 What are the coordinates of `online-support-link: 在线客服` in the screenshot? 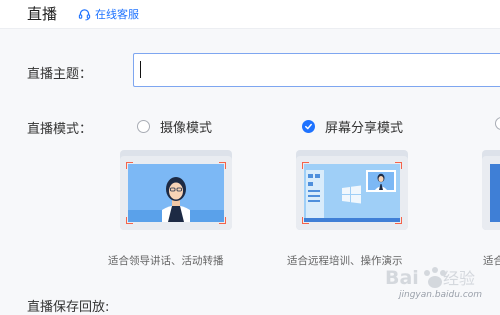 It's located at (108, 14).